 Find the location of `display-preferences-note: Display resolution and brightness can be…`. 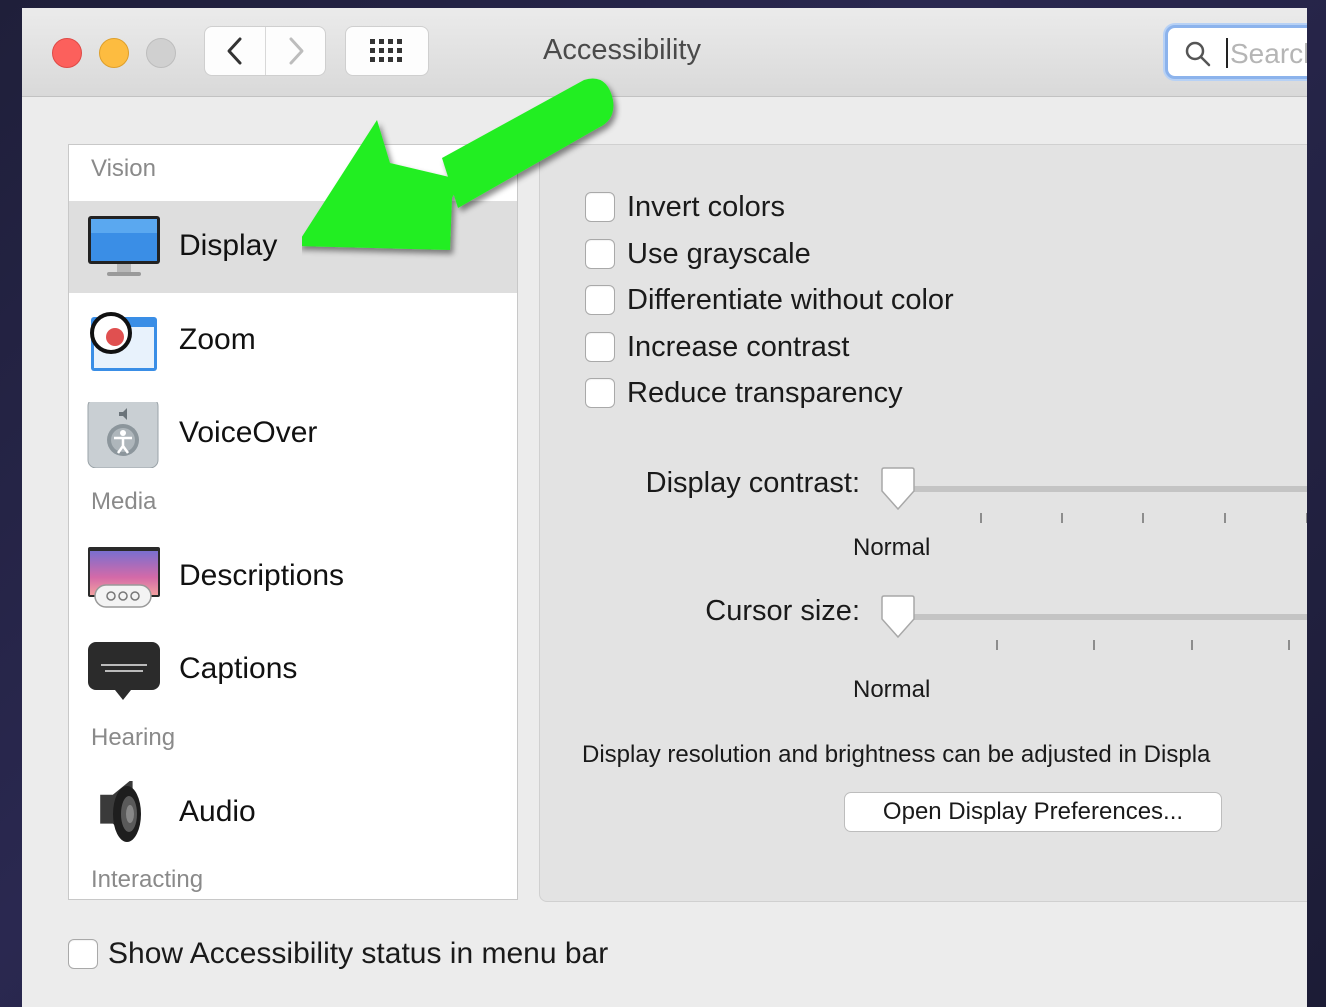

display-preferences-note: Display resolution and brightness can be… is located at coordinates (896, 754).